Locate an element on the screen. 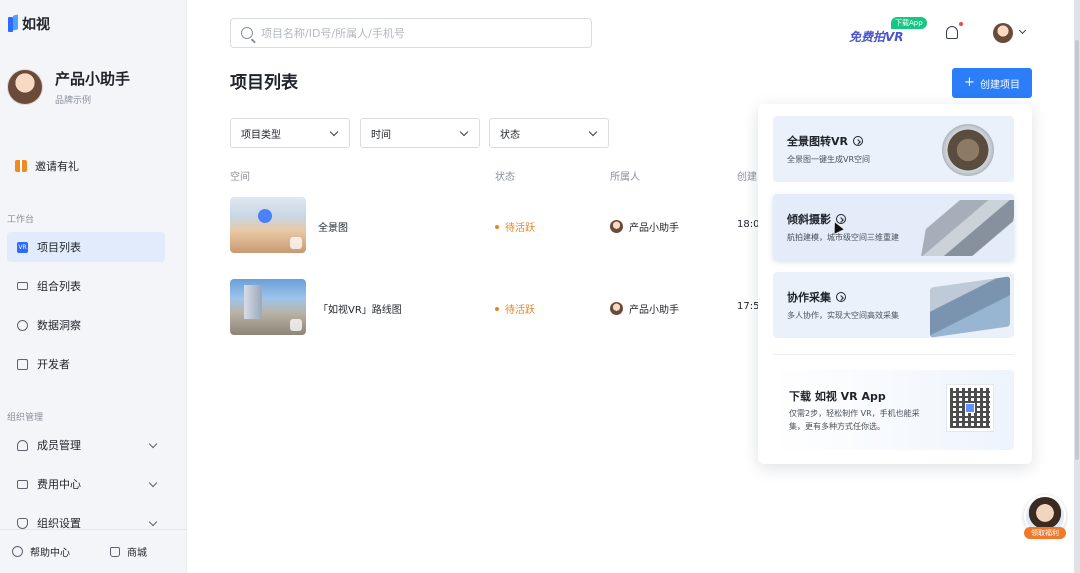  created-time: 18:0 is located at coordinates (748, 224).